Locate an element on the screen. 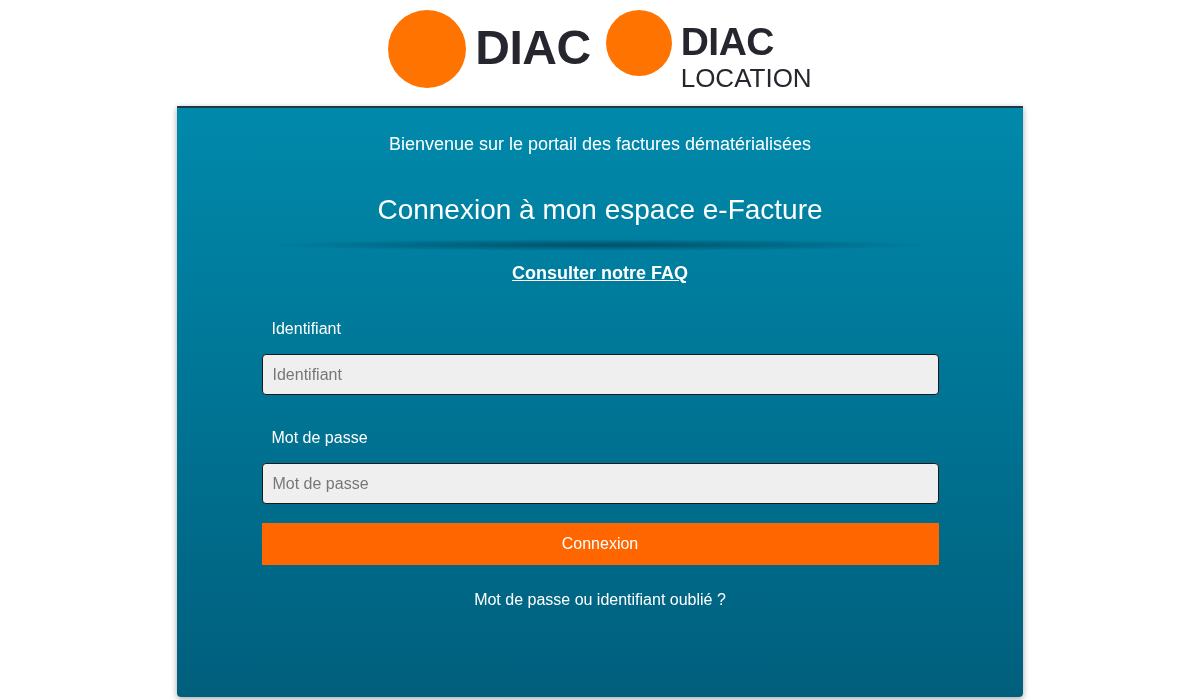 This screenshot has height=700, width=1200. forgot-credentials-link: Mot de passe ou identifiant oublié ? is located at coordinates (600, 600).